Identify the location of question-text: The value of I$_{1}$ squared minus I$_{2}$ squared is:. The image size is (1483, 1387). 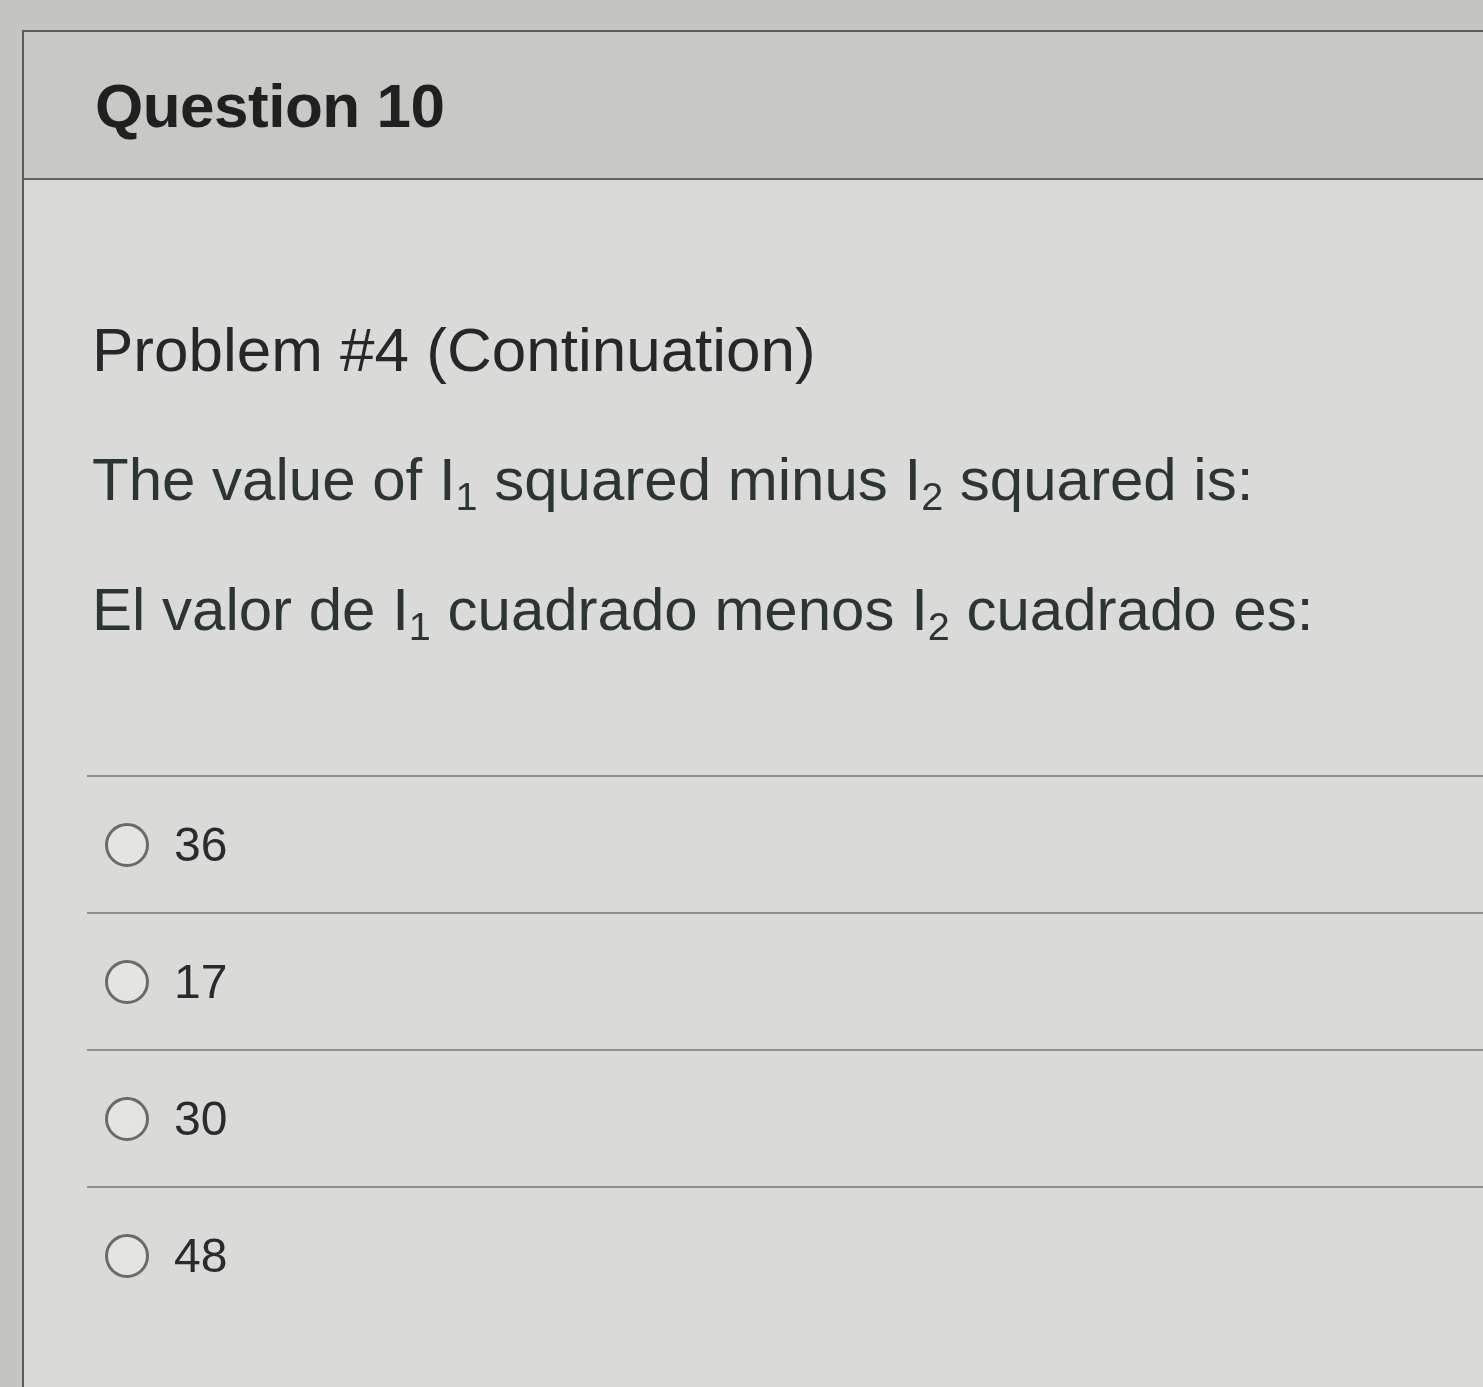
(673, 480).